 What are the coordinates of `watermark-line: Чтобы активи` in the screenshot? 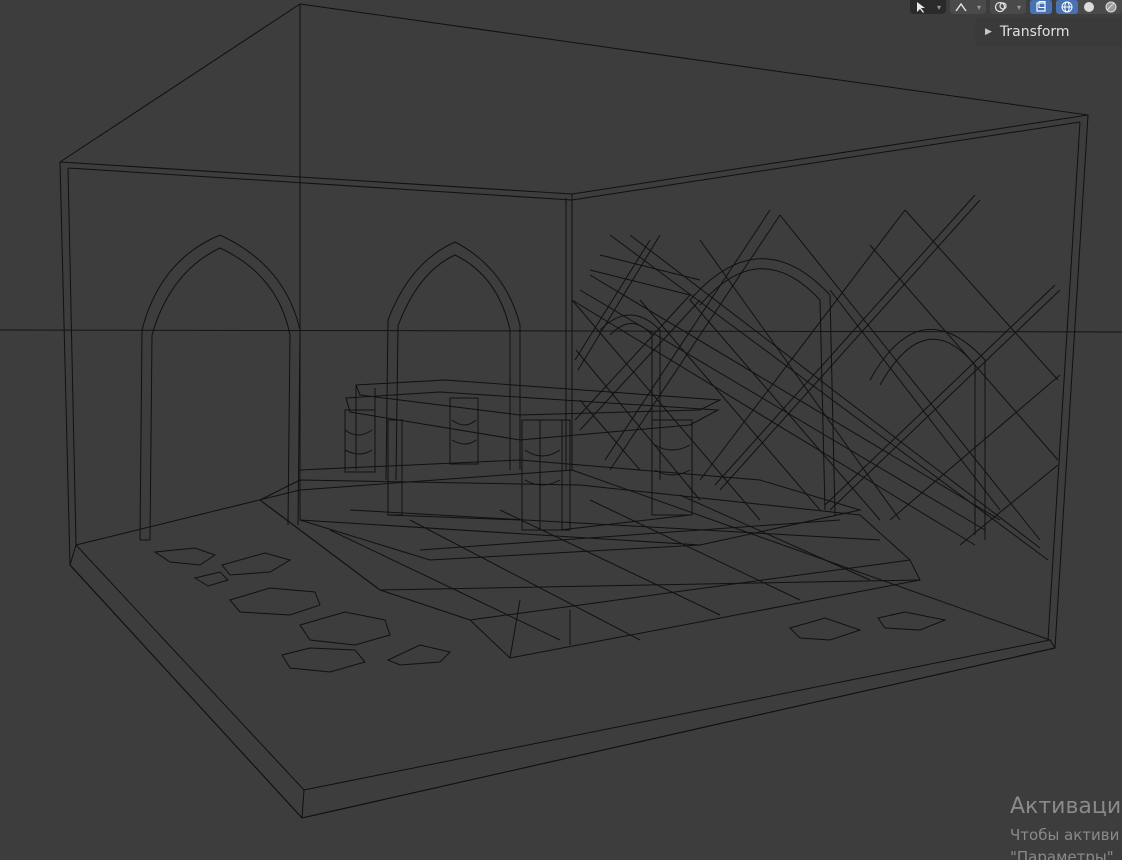 It's located at (1065, 835).